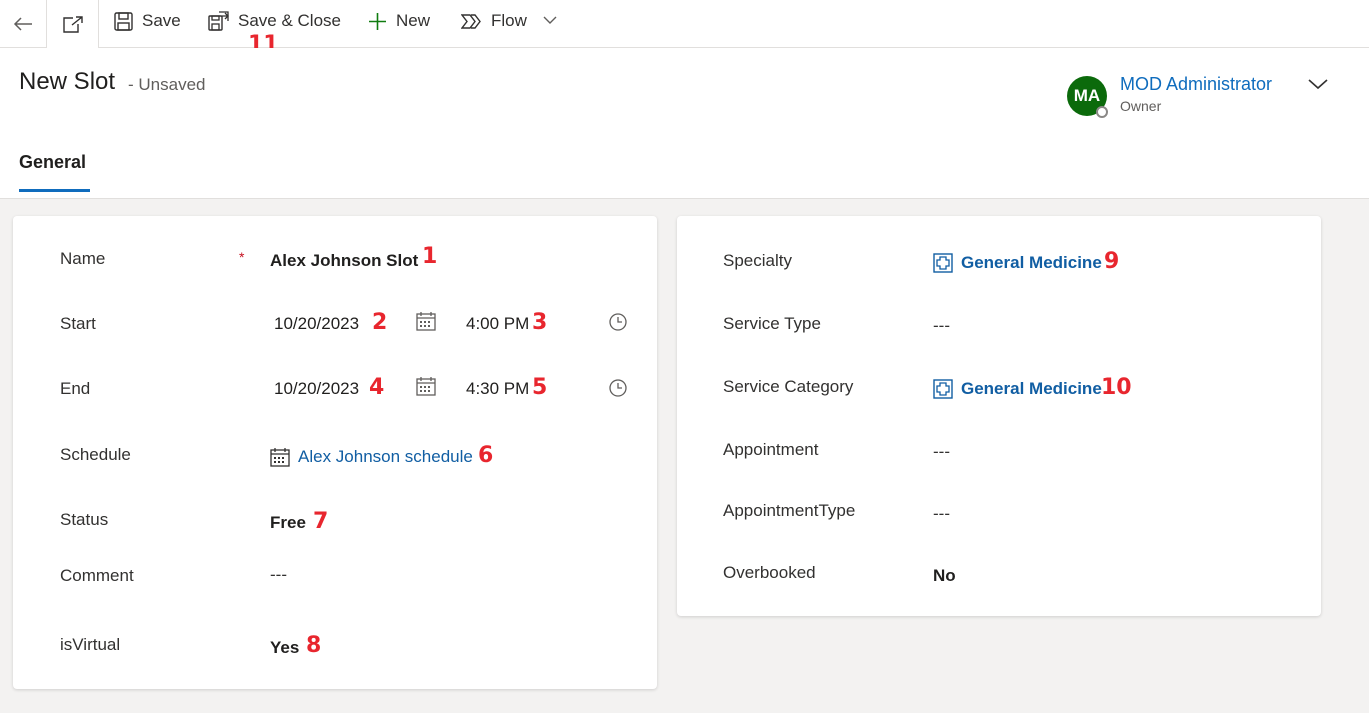 This screenshot has width=1369, height=713. Describe the element at coordinates (52, 162) in the screenshot. I see `tab-general: General` at that location.